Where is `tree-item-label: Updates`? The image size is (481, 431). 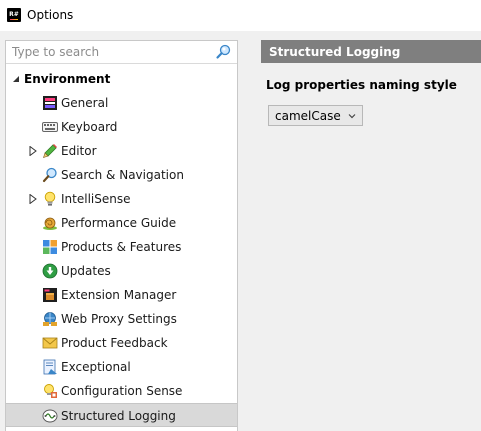
tree-item-label: Updates is located at coordinates (86, 271).